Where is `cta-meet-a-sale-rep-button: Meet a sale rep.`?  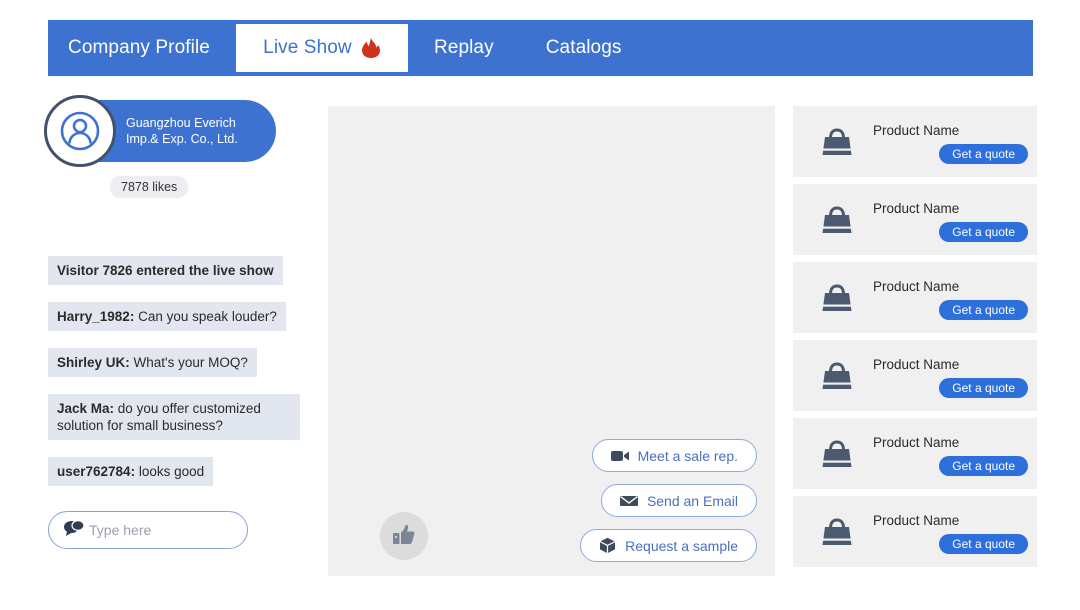 cta-meet-a-sale-rep-button: Meet a sale rep. is located at coordinates (674, 455).